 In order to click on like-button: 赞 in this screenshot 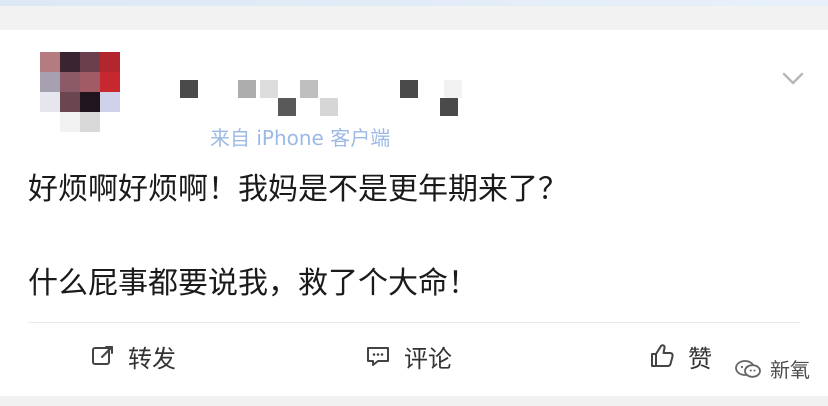, I will do `click(679, 356)`.